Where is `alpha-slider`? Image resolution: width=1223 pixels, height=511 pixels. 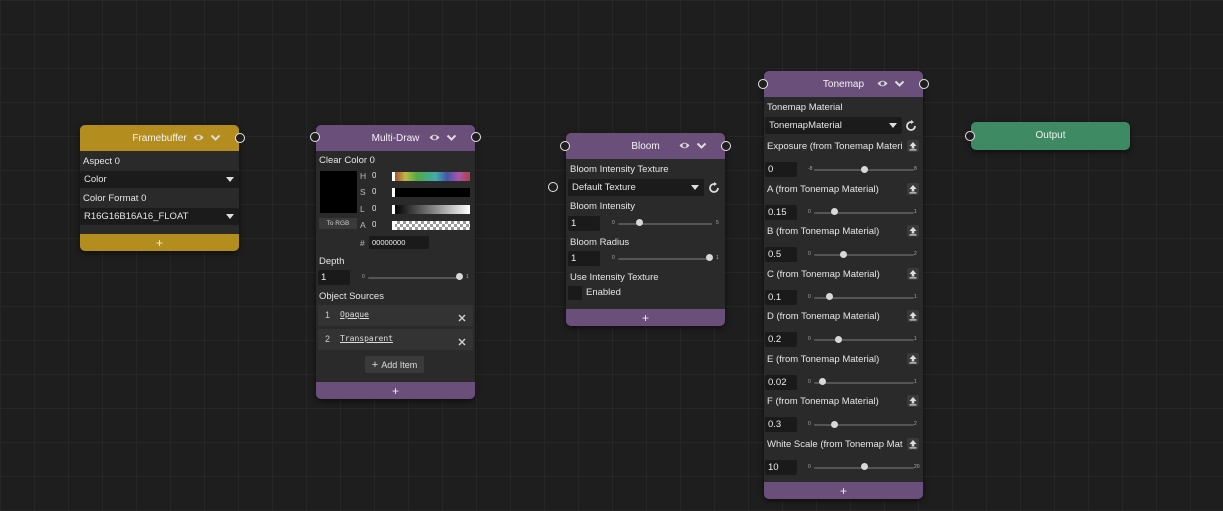 alpha-slider is located at coordinates (432, 225).